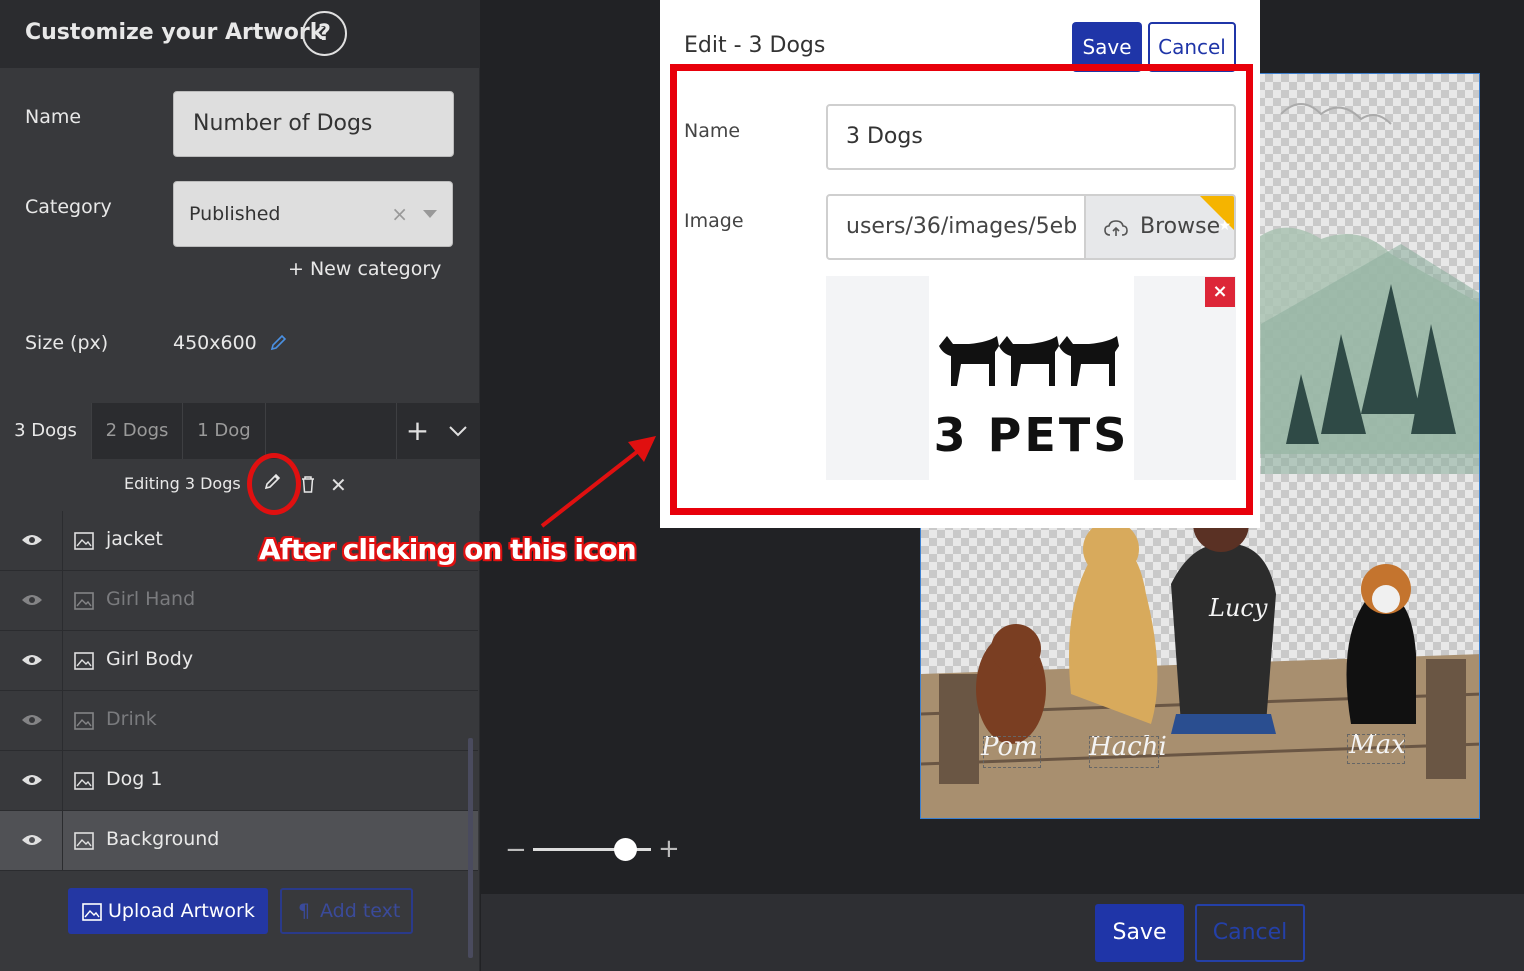 The width and height of the screenshot is (1524, 971). I want to click on editing-toolbar: Editing 3 Dogs ✕, so click(240, 485).